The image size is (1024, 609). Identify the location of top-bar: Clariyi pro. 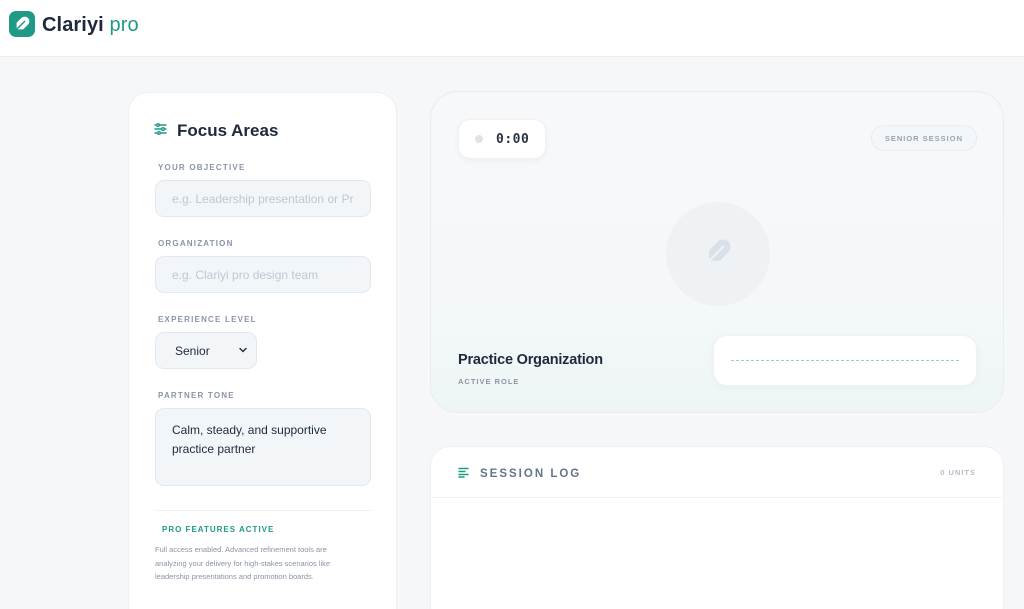
(512, 28).